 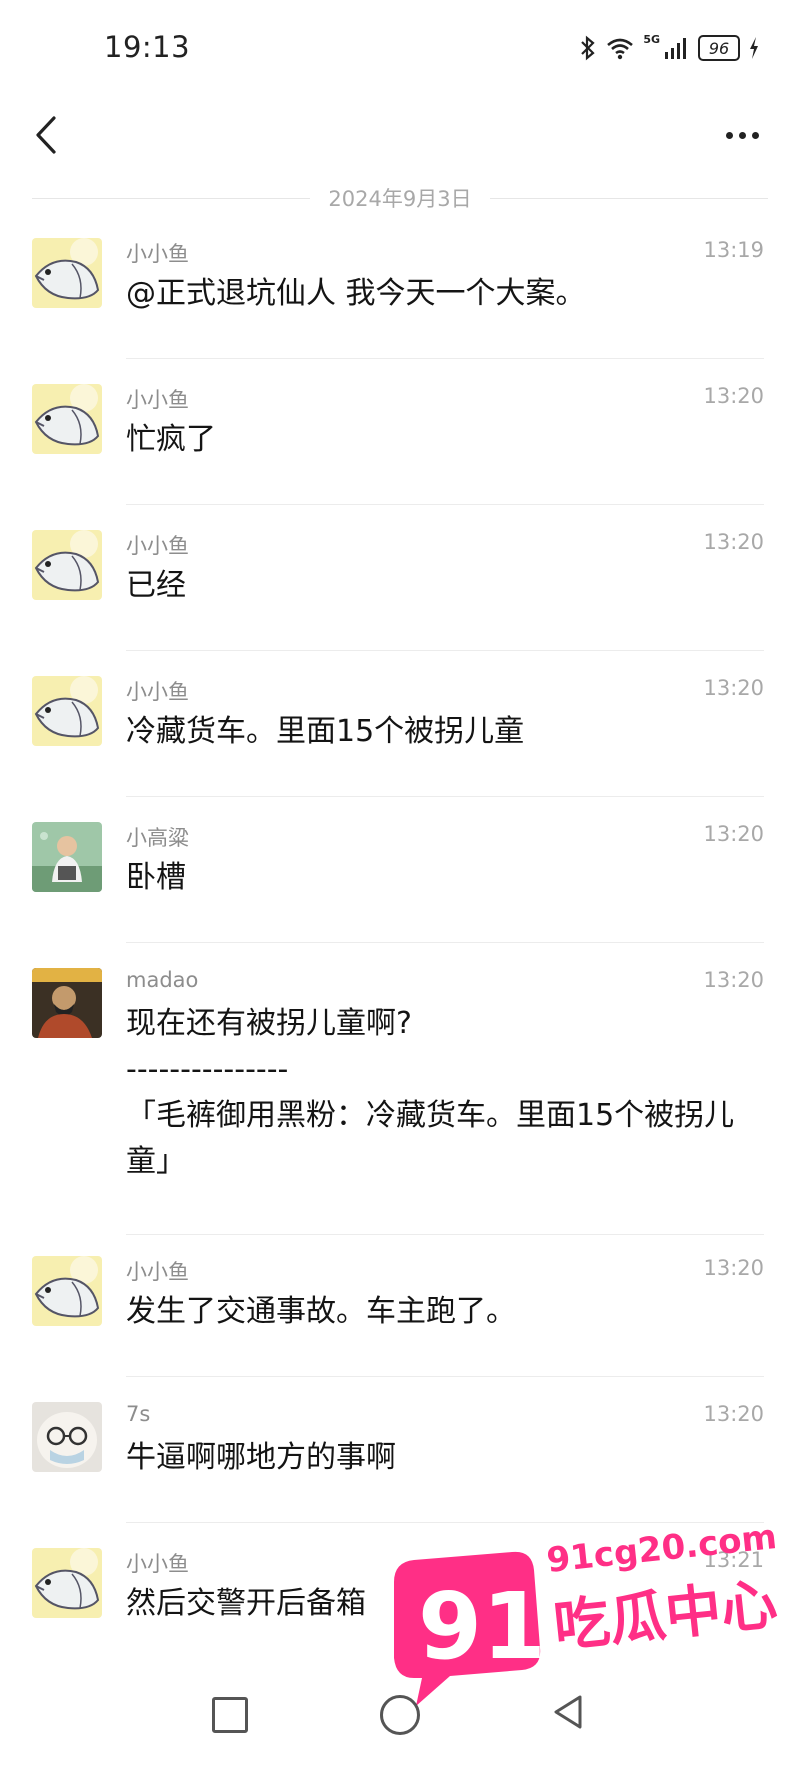 I want to click on message-text: 忙疯了, so click(x=446, y=440).